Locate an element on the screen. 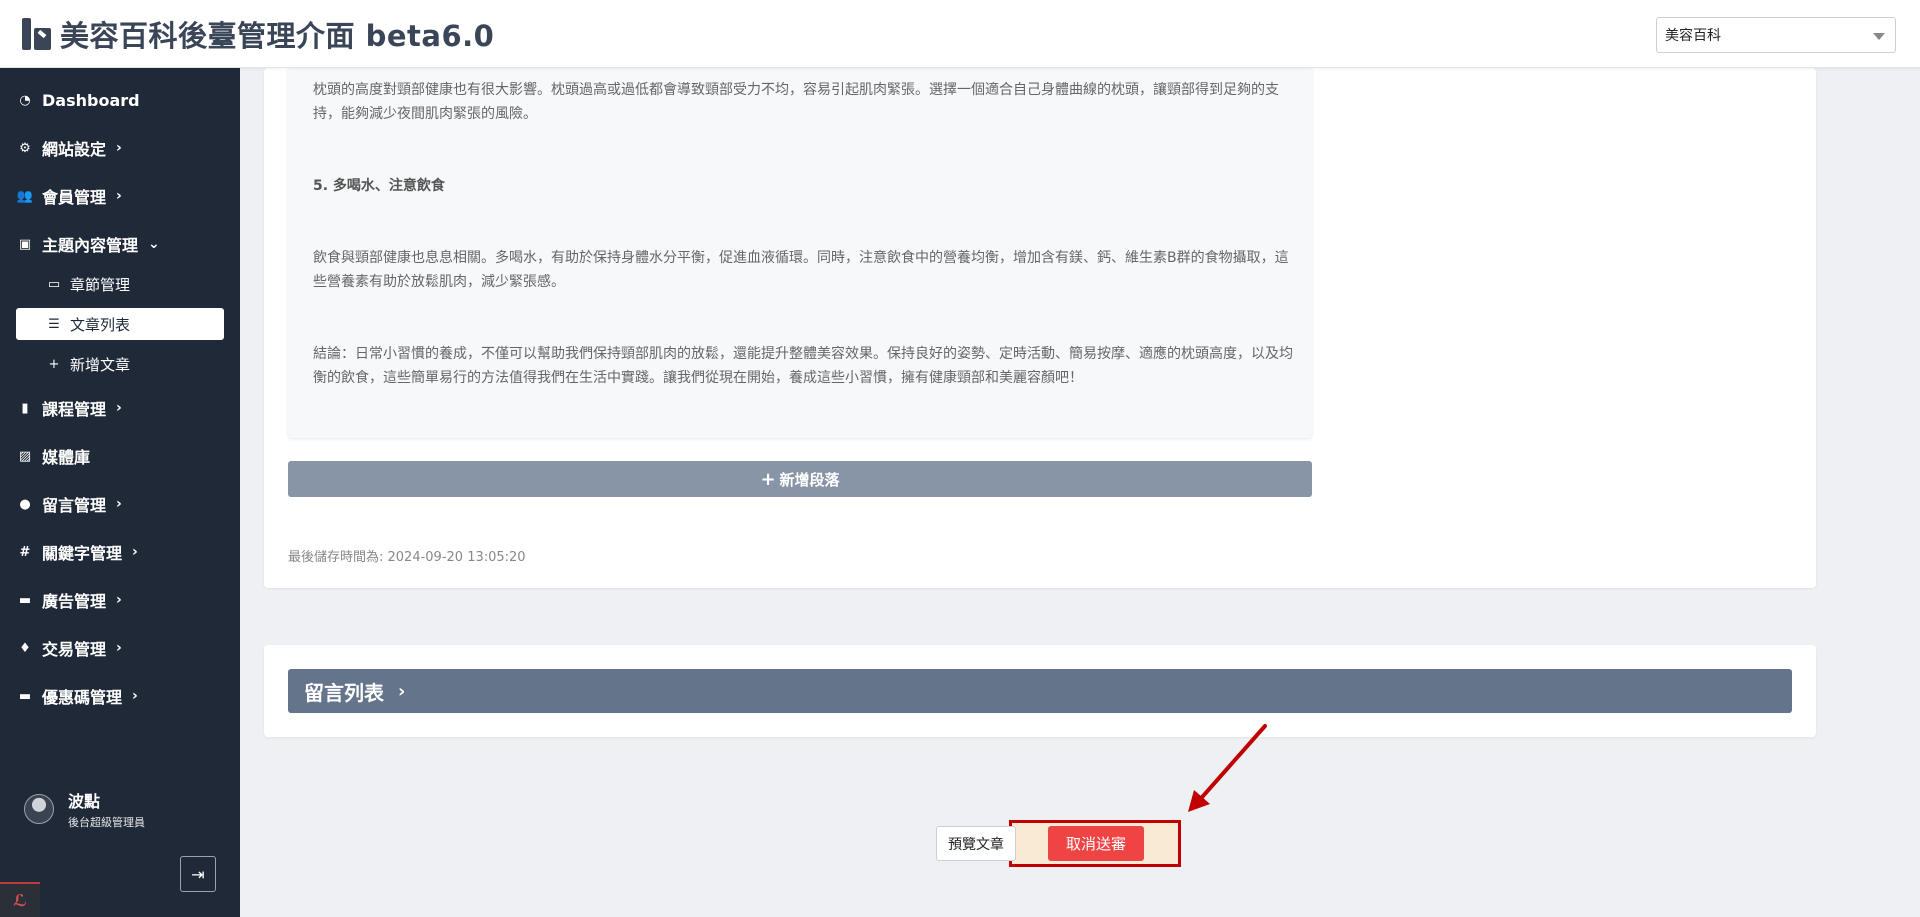 The image size is (1920, 917). sidebar-item-keywords: # 關鍵字管理 › is located at coordinates (120, 552).